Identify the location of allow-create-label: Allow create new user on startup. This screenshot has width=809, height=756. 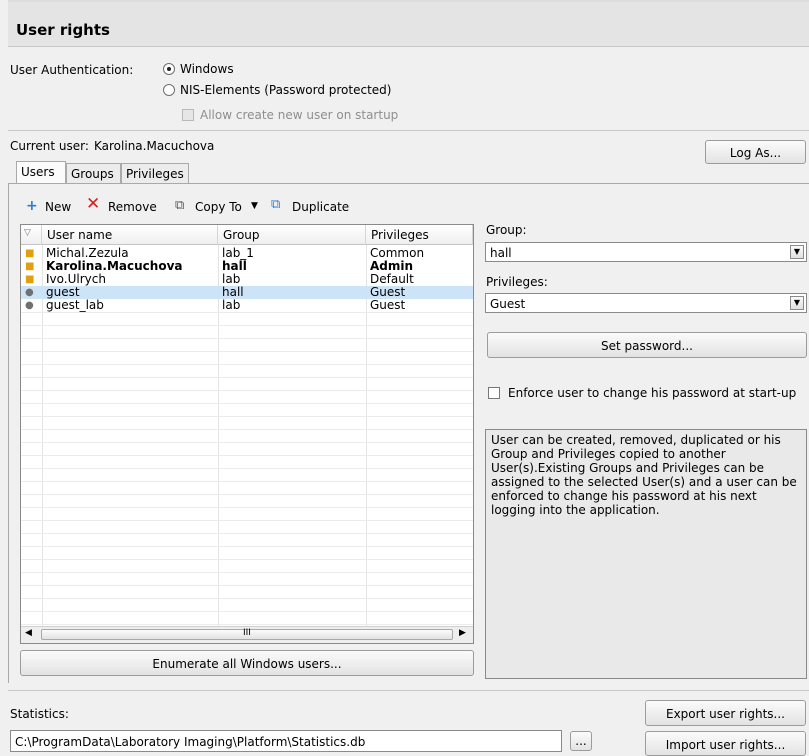
(299, 115).